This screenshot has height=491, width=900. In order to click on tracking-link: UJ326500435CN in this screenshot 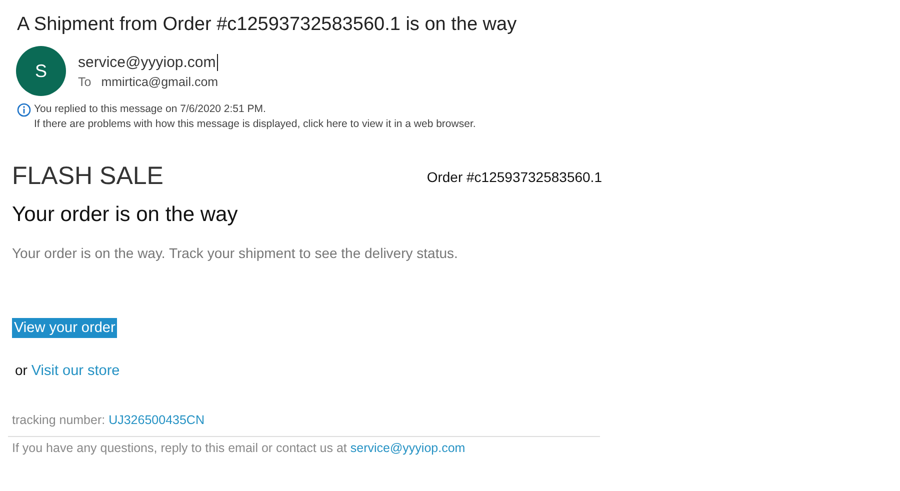, I will do `click(156, 420)`.